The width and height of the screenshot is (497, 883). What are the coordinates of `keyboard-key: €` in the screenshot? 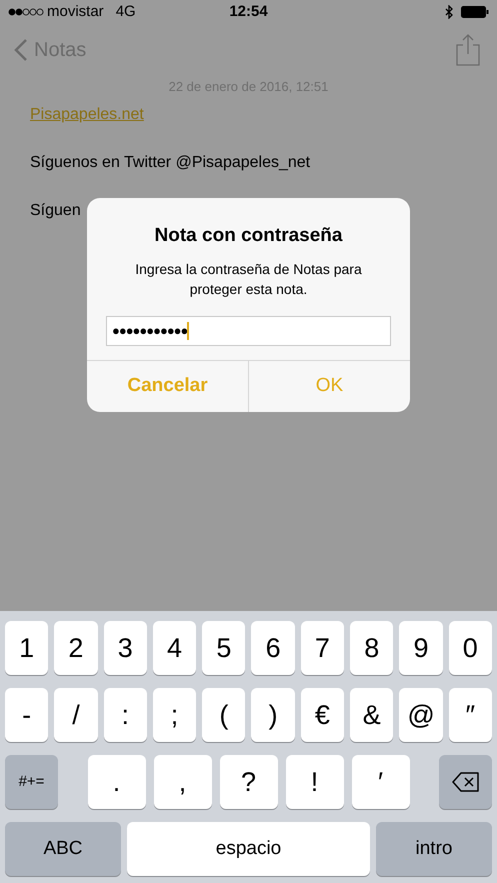 It's located at (322, 715).